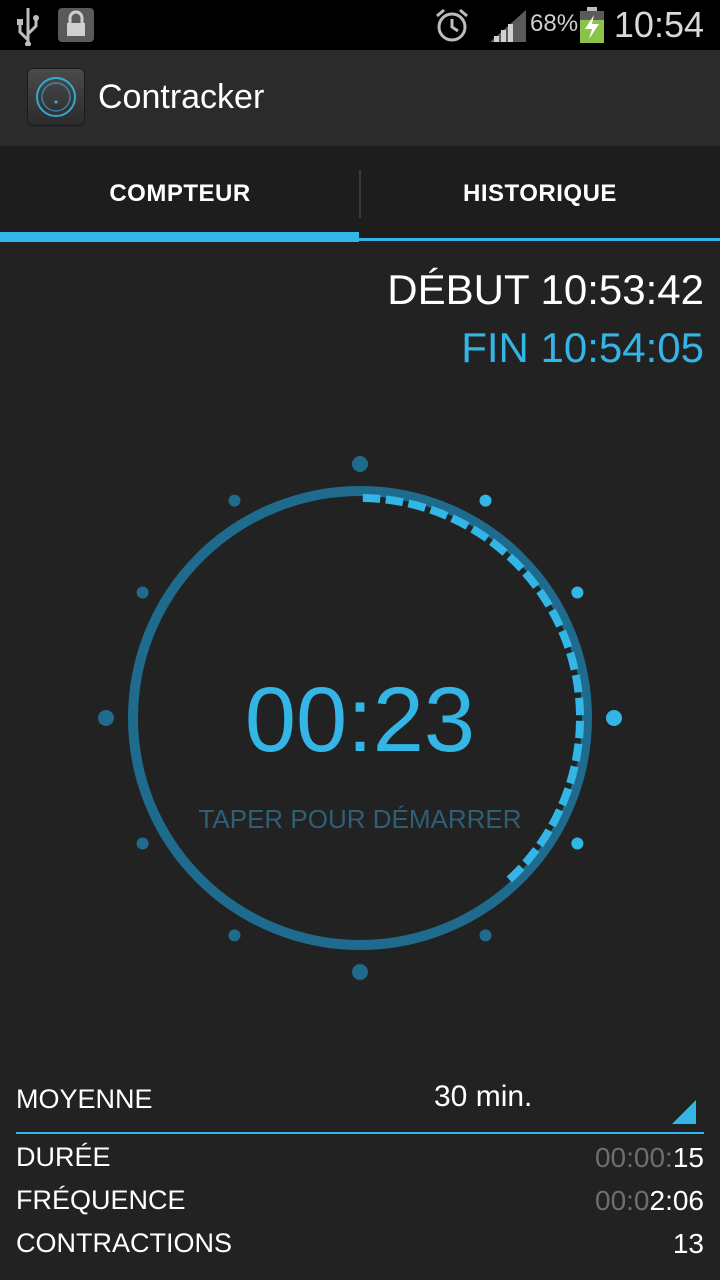 Image resolution: width=720 pixels, height=1280 pixels. What do you see at coordinates (684, 1112) in the screenshot?
I see `dropdown-triangle-icon` at bounding box center [684, 1112].